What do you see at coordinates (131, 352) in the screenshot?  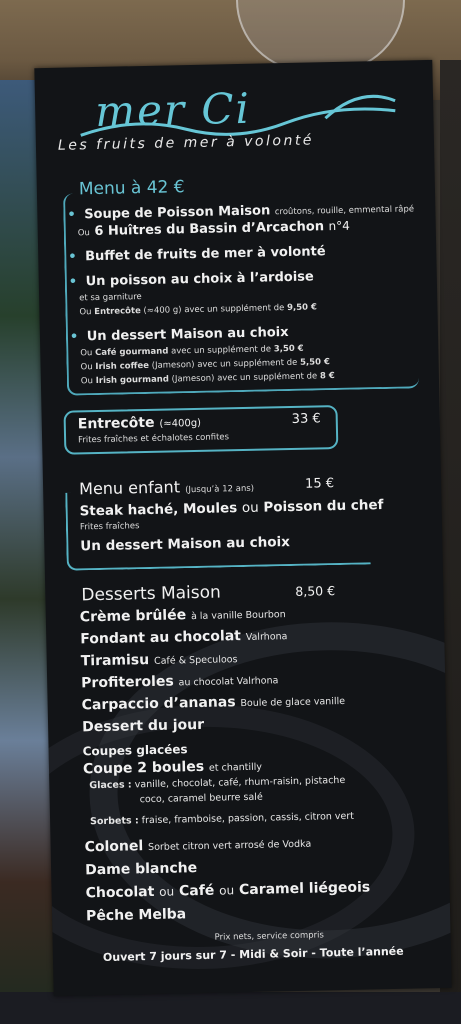 I see `cafe-bold: Café gourmand` at bounding box center [131, 352].